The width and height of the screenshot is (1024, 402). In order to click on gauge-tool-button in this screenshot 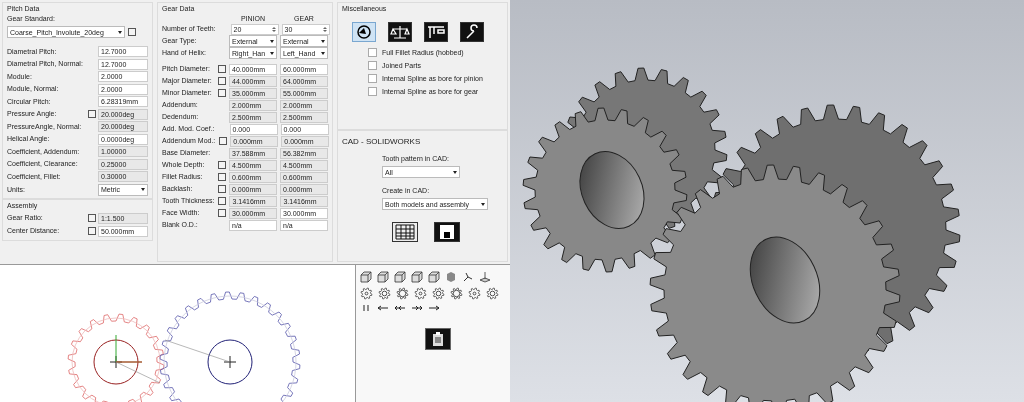, I will do `click(364, 32)`.